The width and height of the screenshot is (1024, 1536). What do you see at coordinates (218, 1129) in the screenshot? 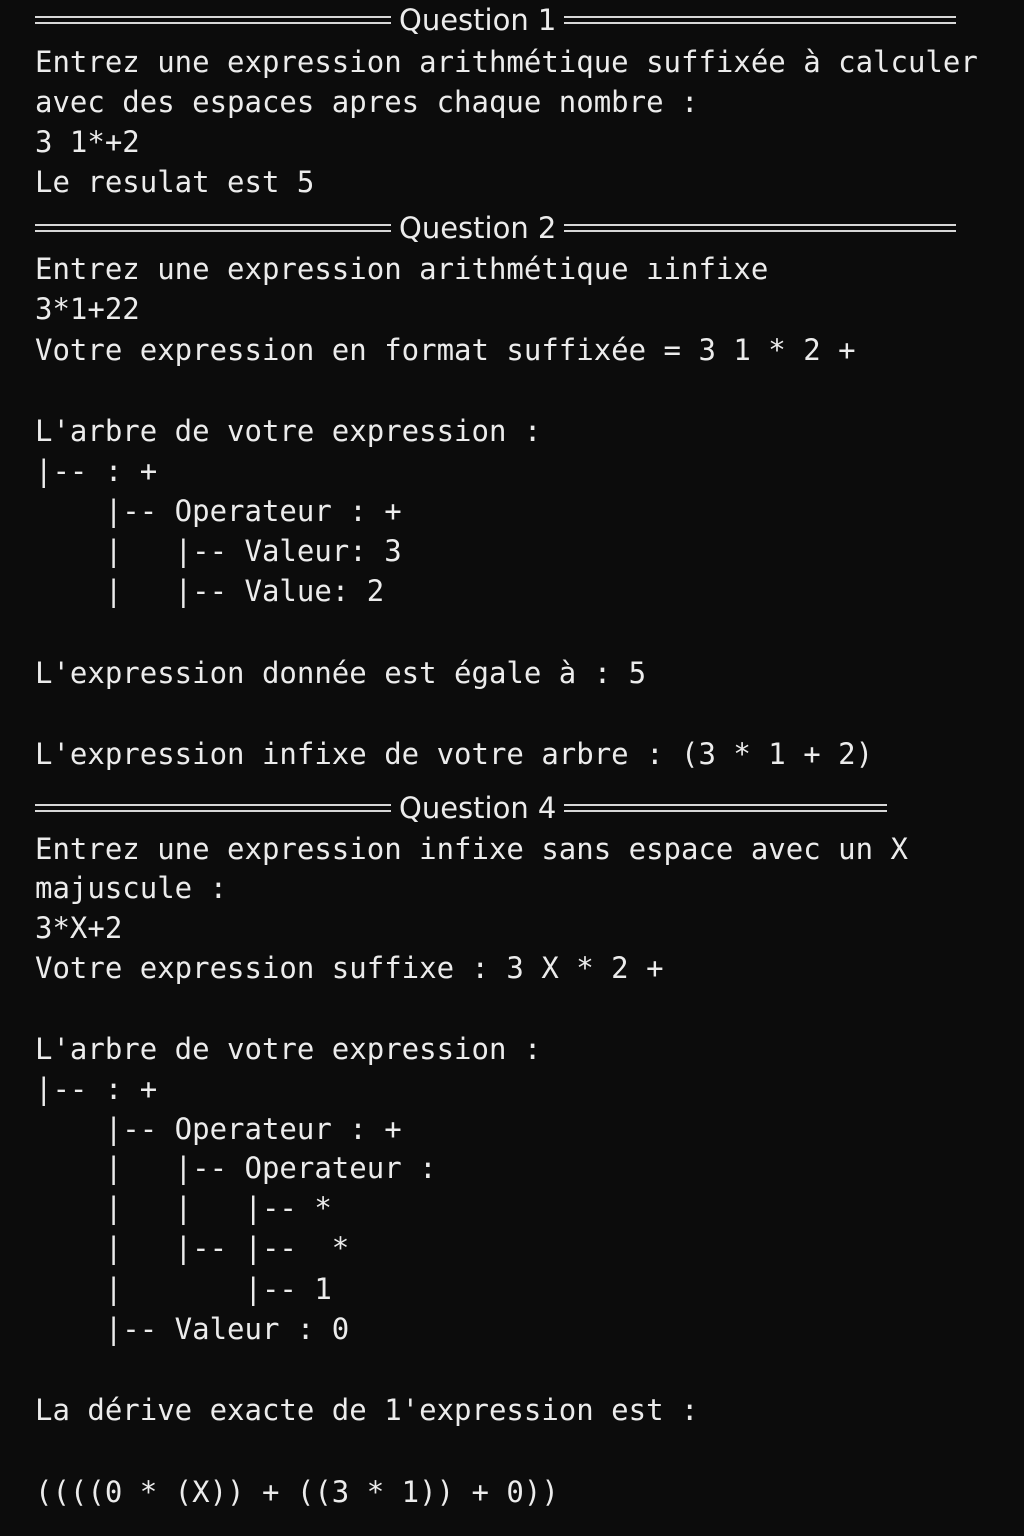
I see `q4-tree-line: |-- Operateur : +` at bounding box center [218, 1129].